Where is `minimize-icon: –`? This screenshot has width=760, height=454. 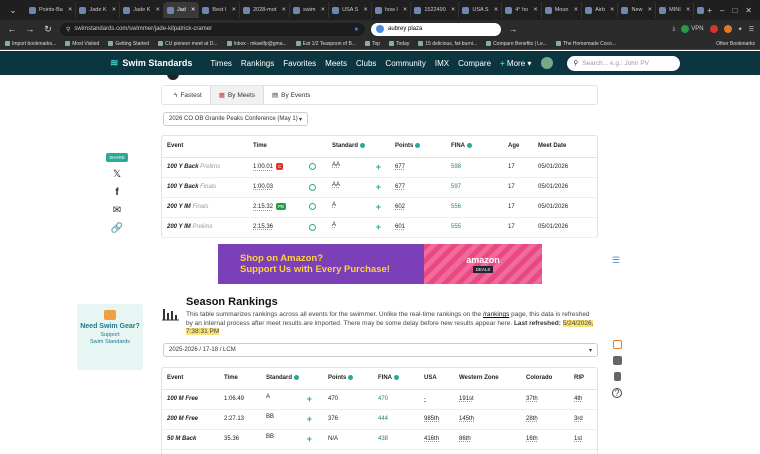 minimize-icon: – is located at coordinates (722, 10).